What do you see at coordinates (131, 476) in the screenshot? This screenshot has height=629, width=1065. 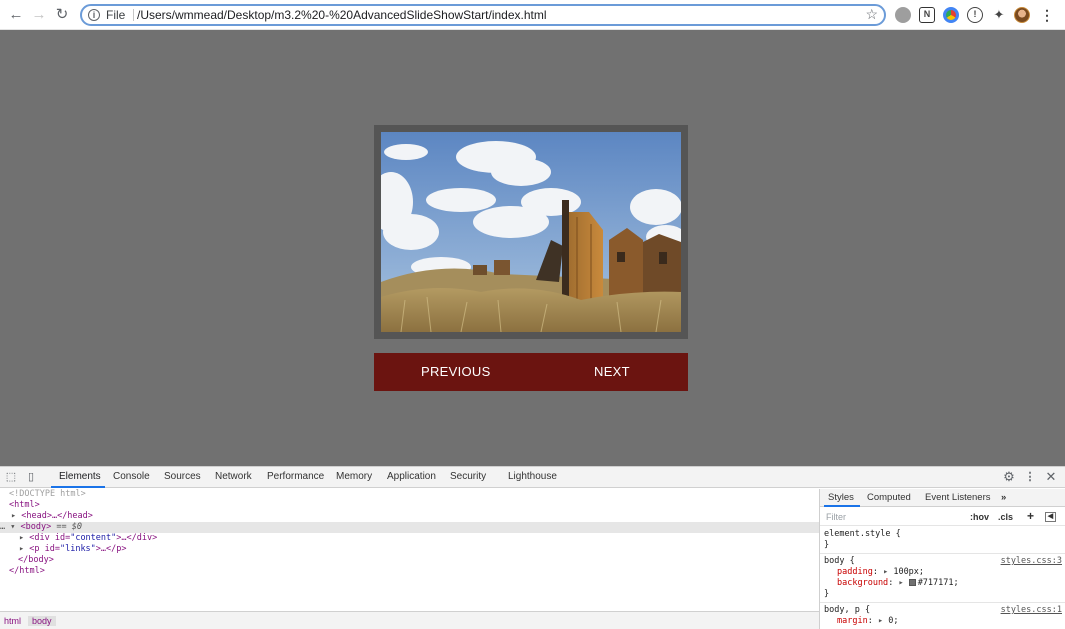 I see `tab-console: Console` at bounding box center [131, 476].